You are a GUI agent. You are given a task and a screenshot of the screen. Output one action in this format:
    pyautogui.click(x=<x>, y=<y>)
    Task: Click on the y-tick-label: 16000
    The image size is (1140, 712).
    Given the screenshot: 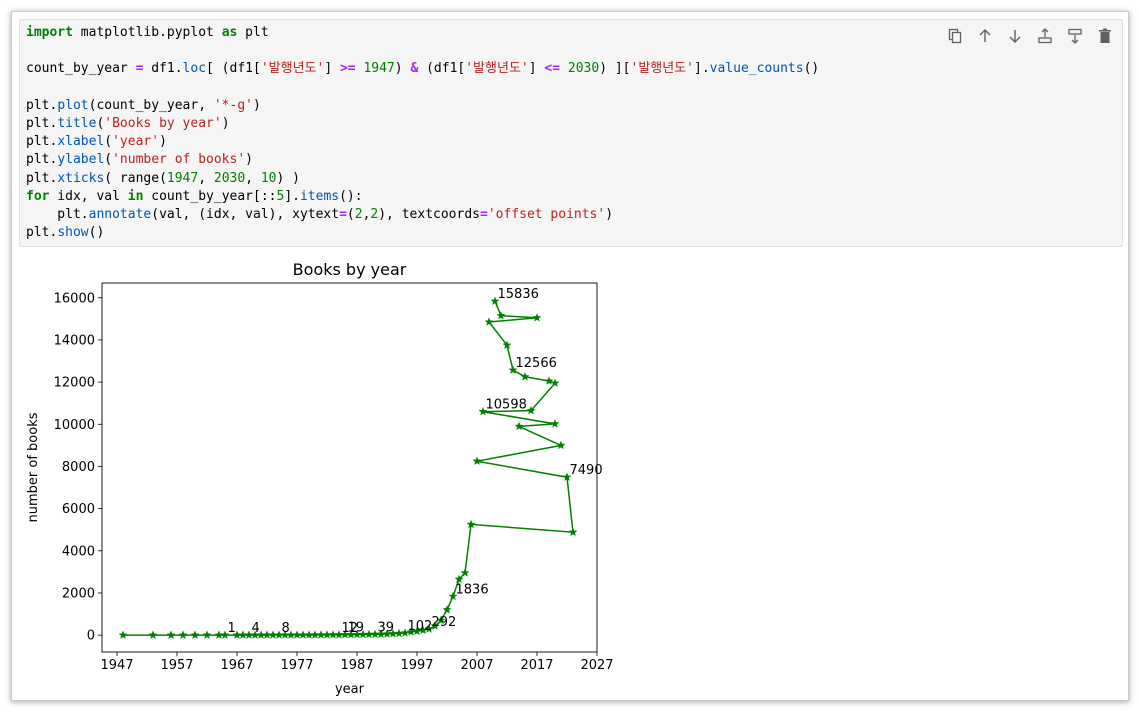 What is the action you would take?
    pyautogui.click(x=74, y=298)
    